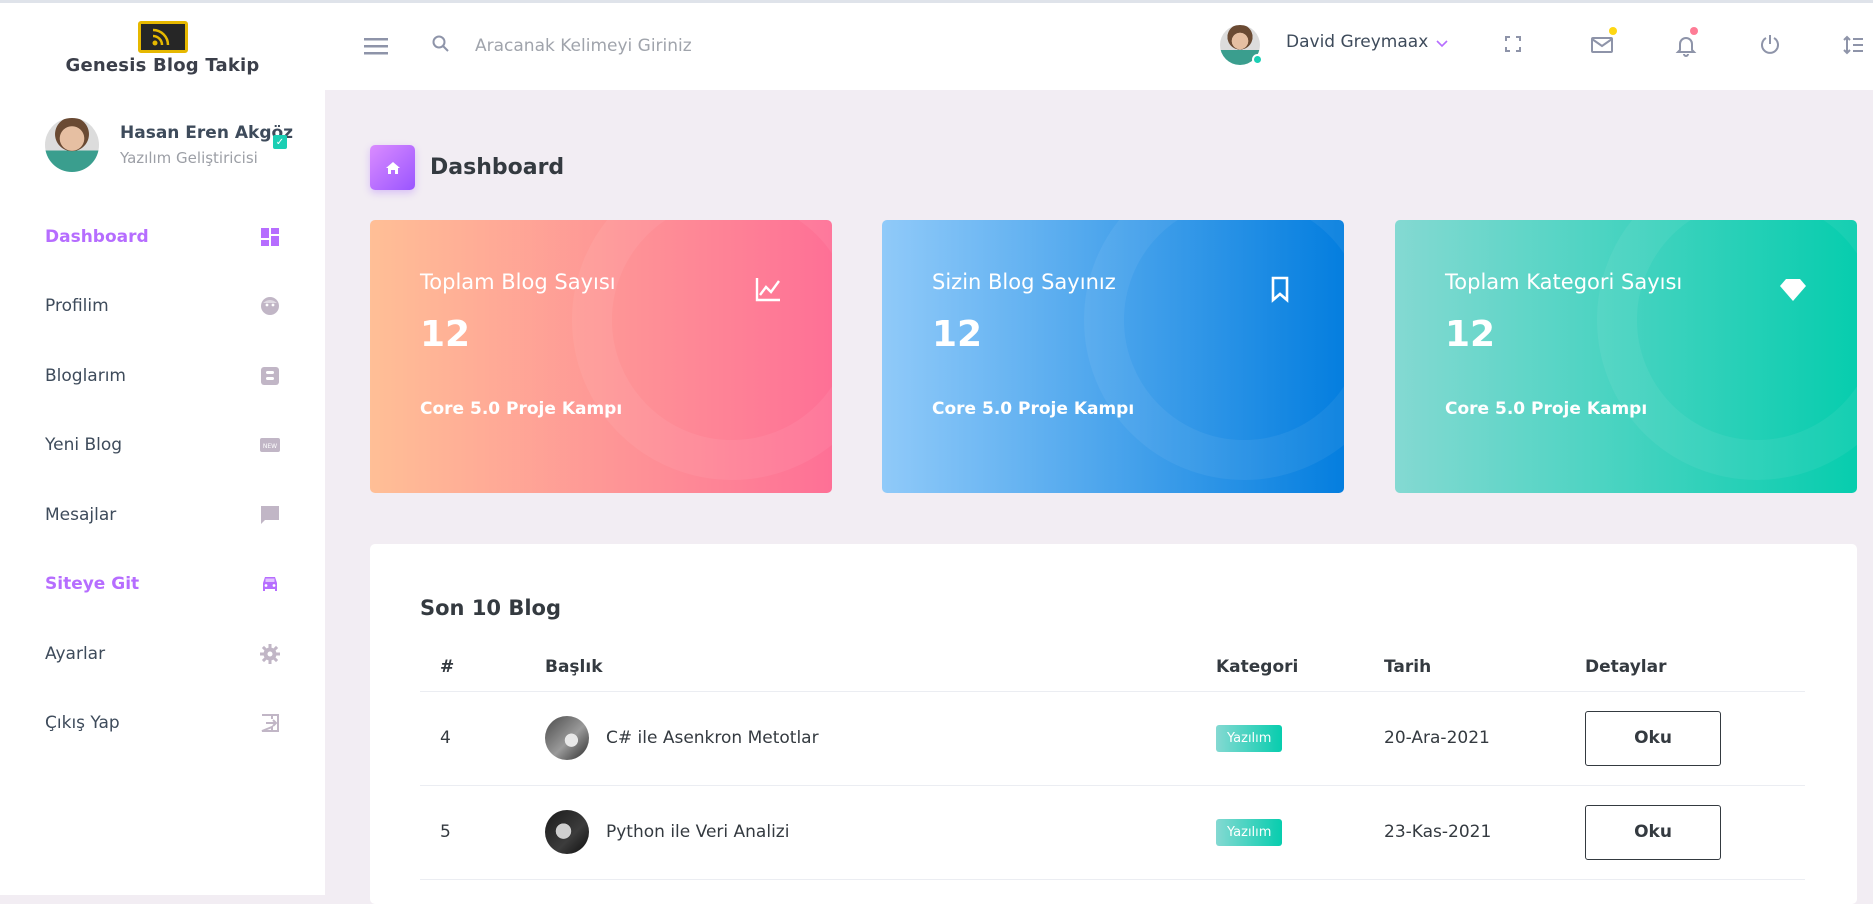  Describe the element at coordinates (81, 514) in the screenshot. I see `sidebar-item-label: Mesajlar` at that location.